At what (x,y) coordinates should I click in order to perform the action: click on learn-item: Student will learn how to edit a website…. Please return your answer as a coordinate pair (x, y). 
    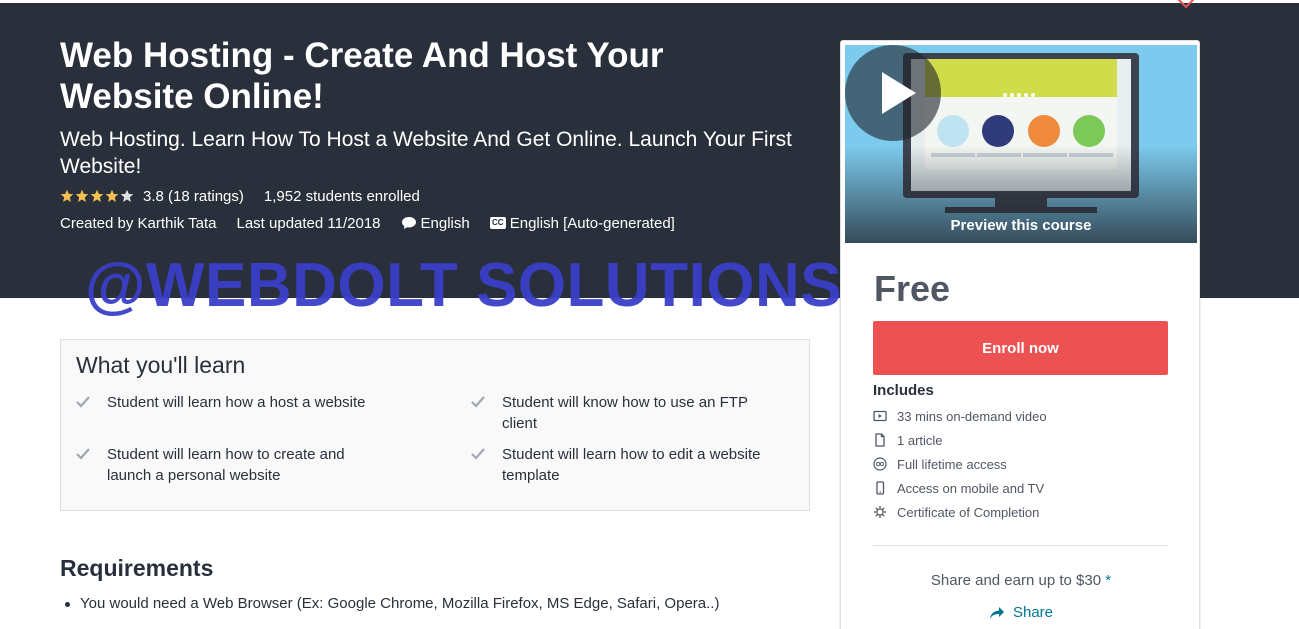
    Looking at the image, I should click on (616, 465).